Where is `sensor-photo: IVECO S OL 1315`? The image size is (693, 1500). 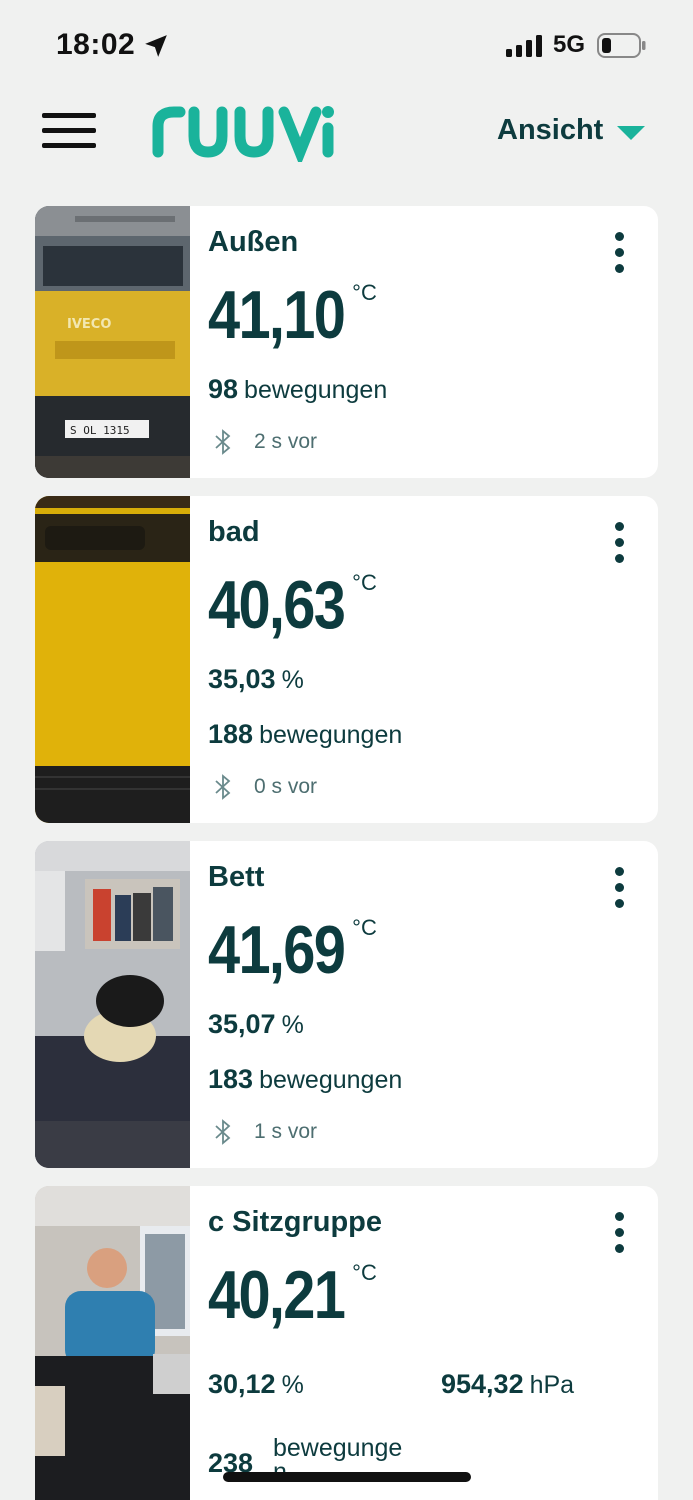 sensor-photo: IVECO S OL 1315 is located at coordinates (112, 342).